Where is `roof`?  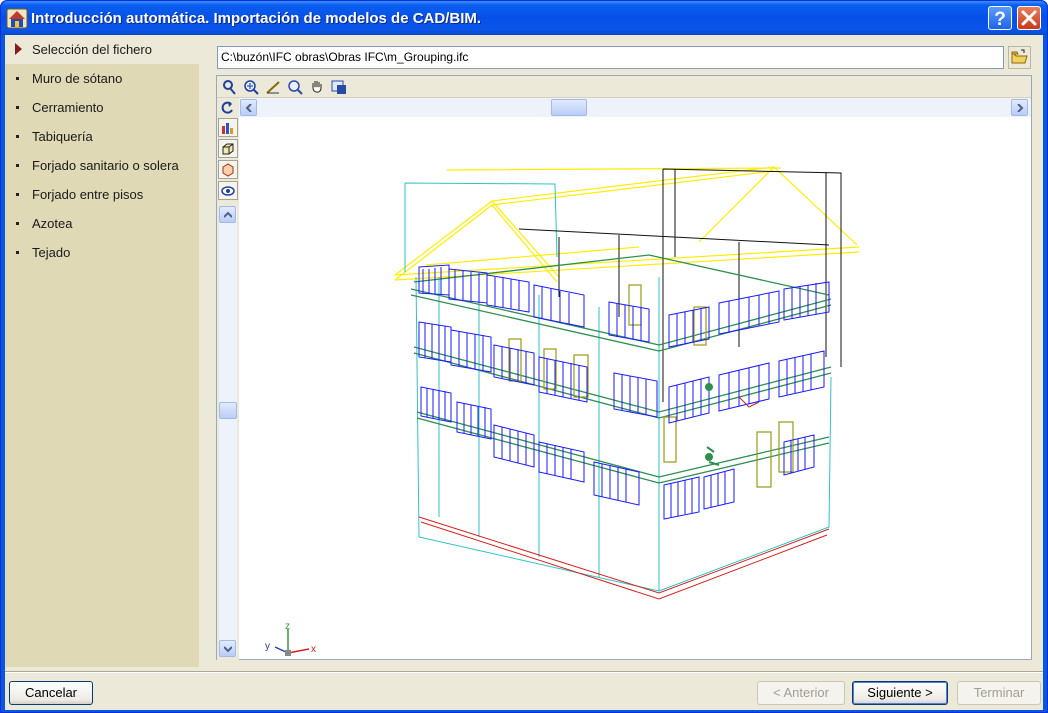 roof is located at coordinates (627, 224).